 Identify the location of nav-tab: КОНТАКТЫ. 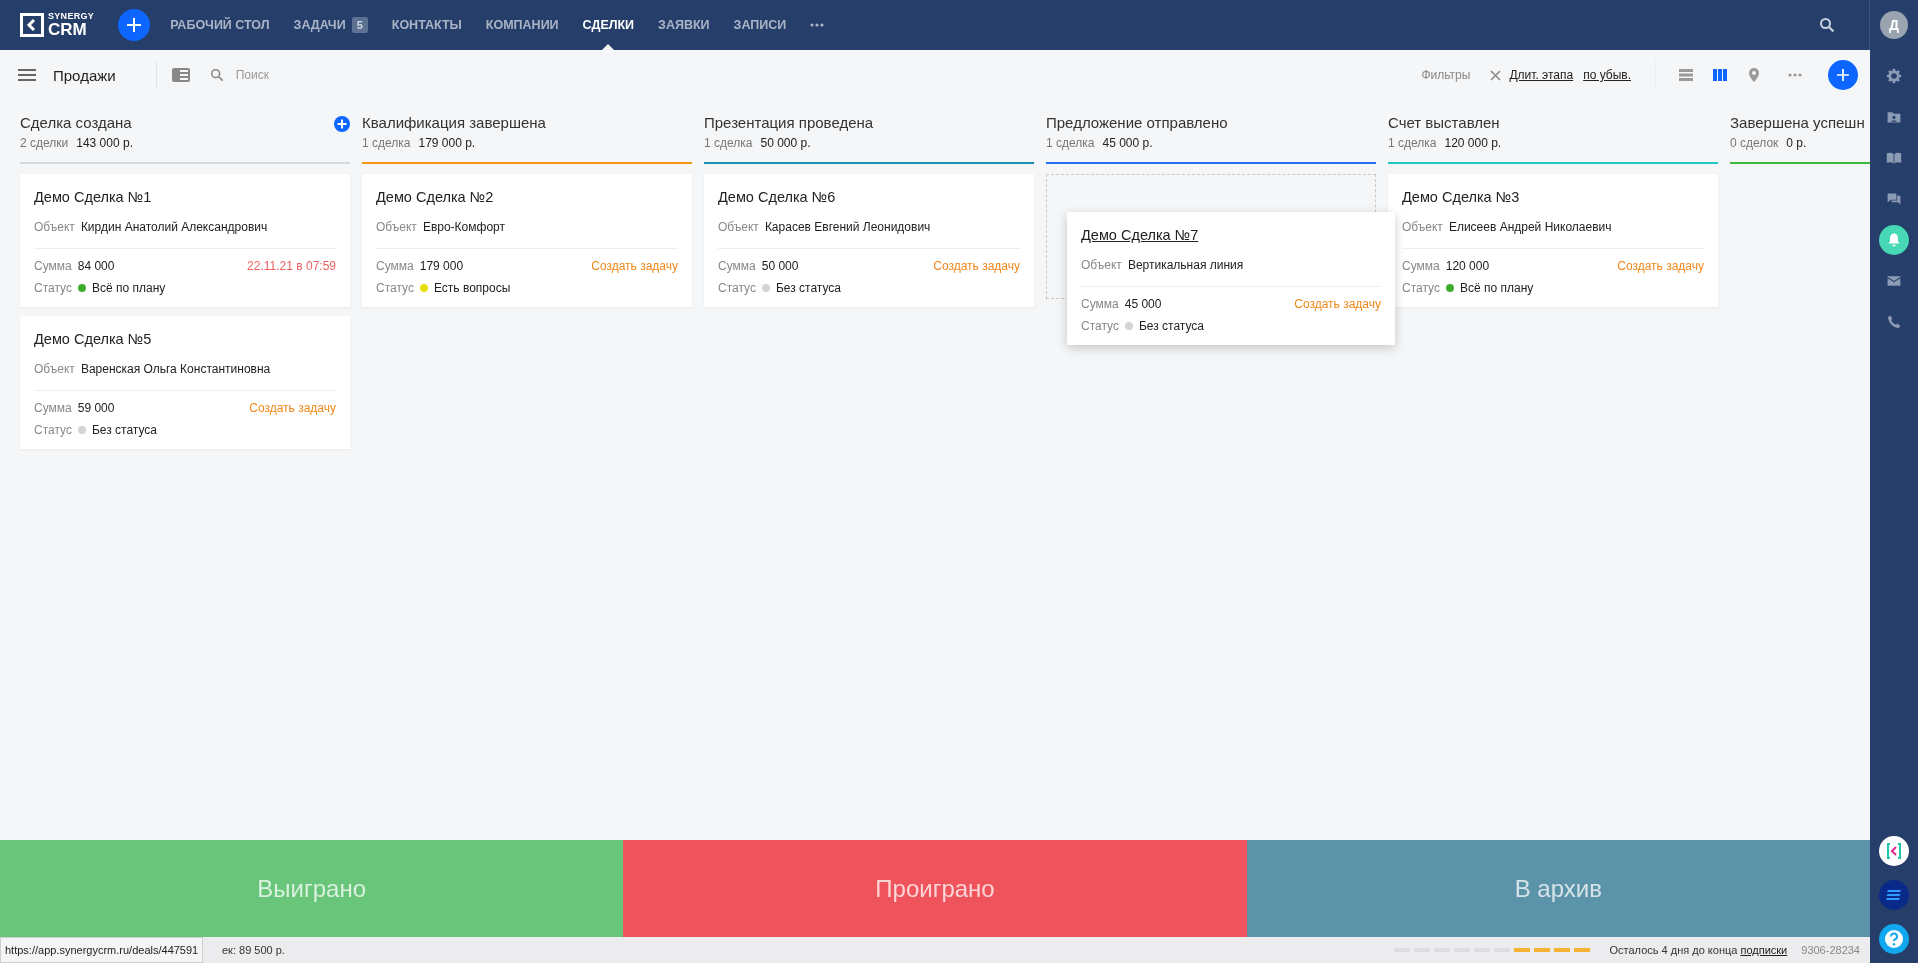
(426, 25).